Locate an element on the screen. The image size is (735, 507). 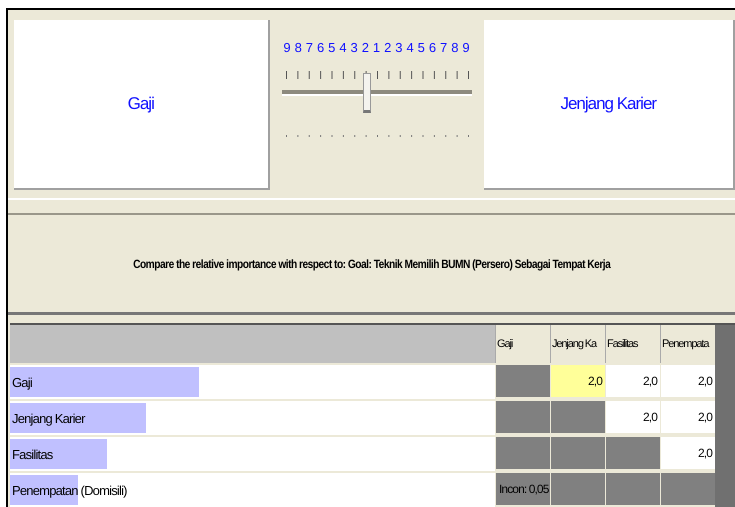
row-label: Jenjang Karier is located at coordinates (48, 418).